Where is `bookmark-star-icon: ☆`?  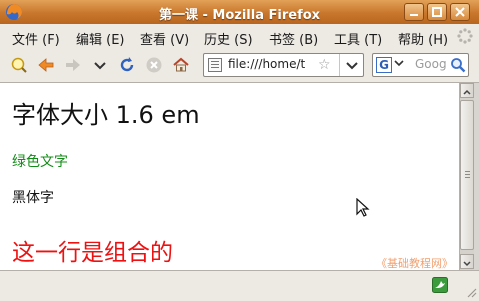
bookmark-star-icon: ☆ is located at coordinates (324, 65).